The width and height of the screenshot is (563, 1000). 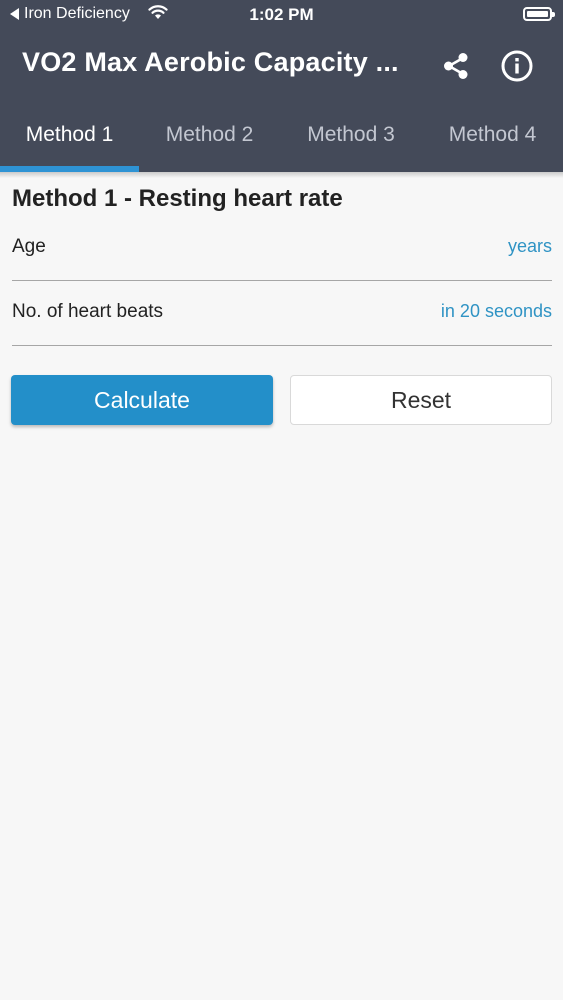 I want to click on tab-label: Method 4, so click(x=492, y=134).